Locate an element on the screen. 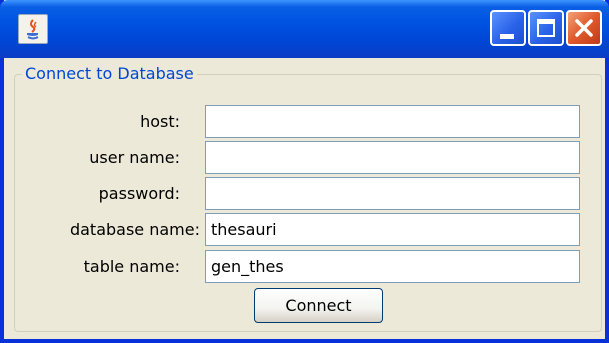  table-name-input is located at coordinates (392, 266).